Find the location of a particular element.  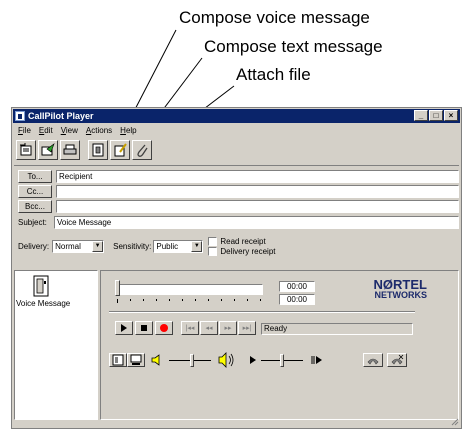

voice-message-icon is located at coordinates (41, 286).